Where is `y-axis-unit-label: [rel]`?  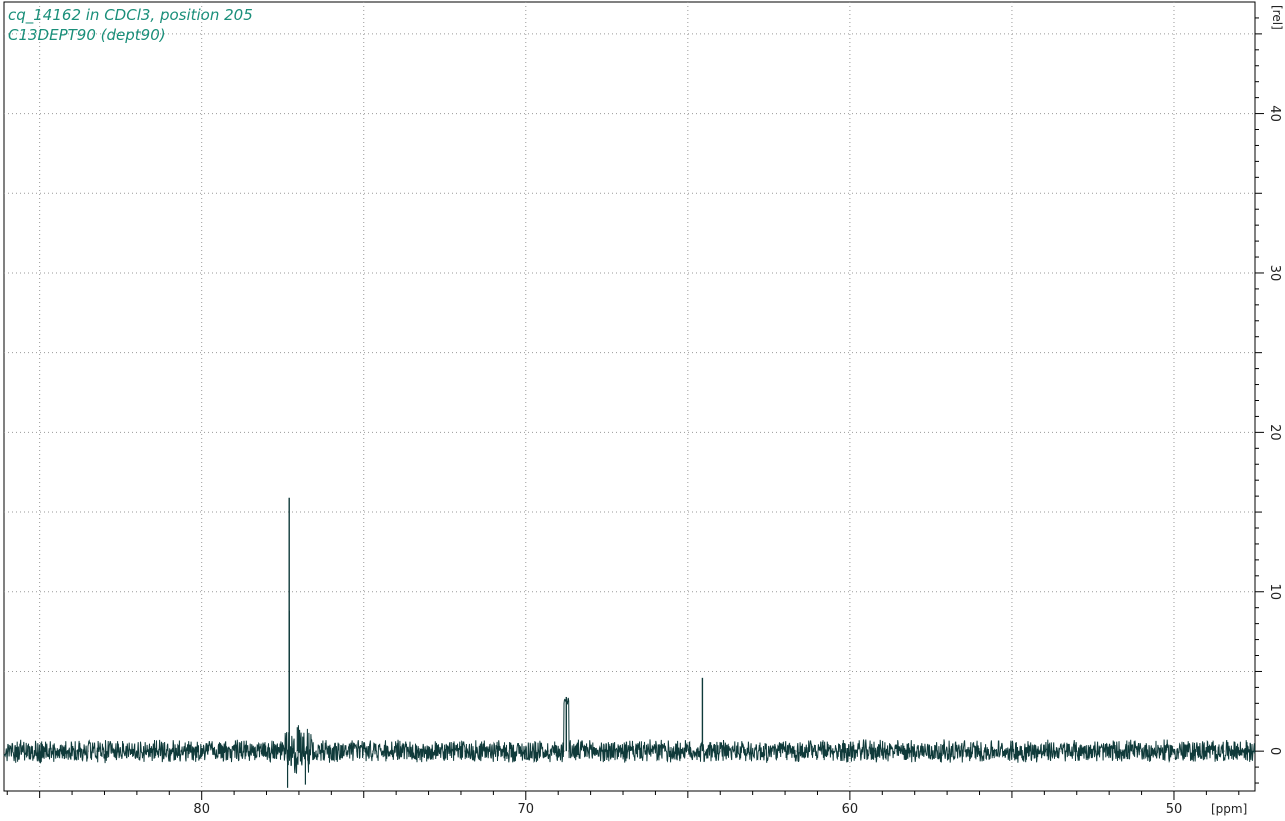 y-axis-unit-label: [rel] is located at coordinates (1277, 17).